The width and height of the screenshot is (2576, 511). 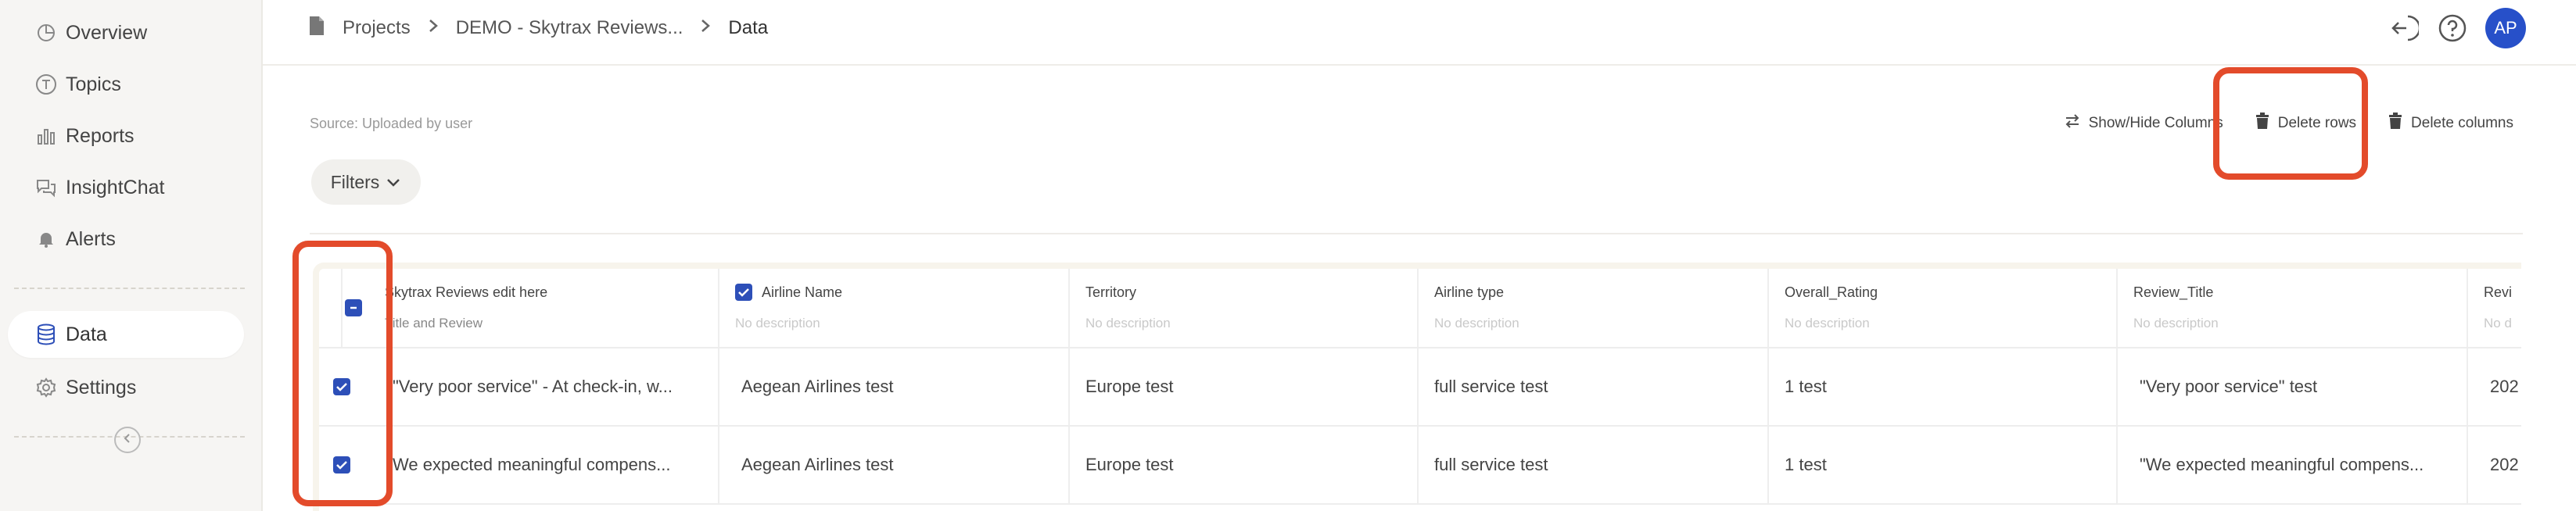 I want to click on column-header: Territory No description, so click(x=1244, y=308).